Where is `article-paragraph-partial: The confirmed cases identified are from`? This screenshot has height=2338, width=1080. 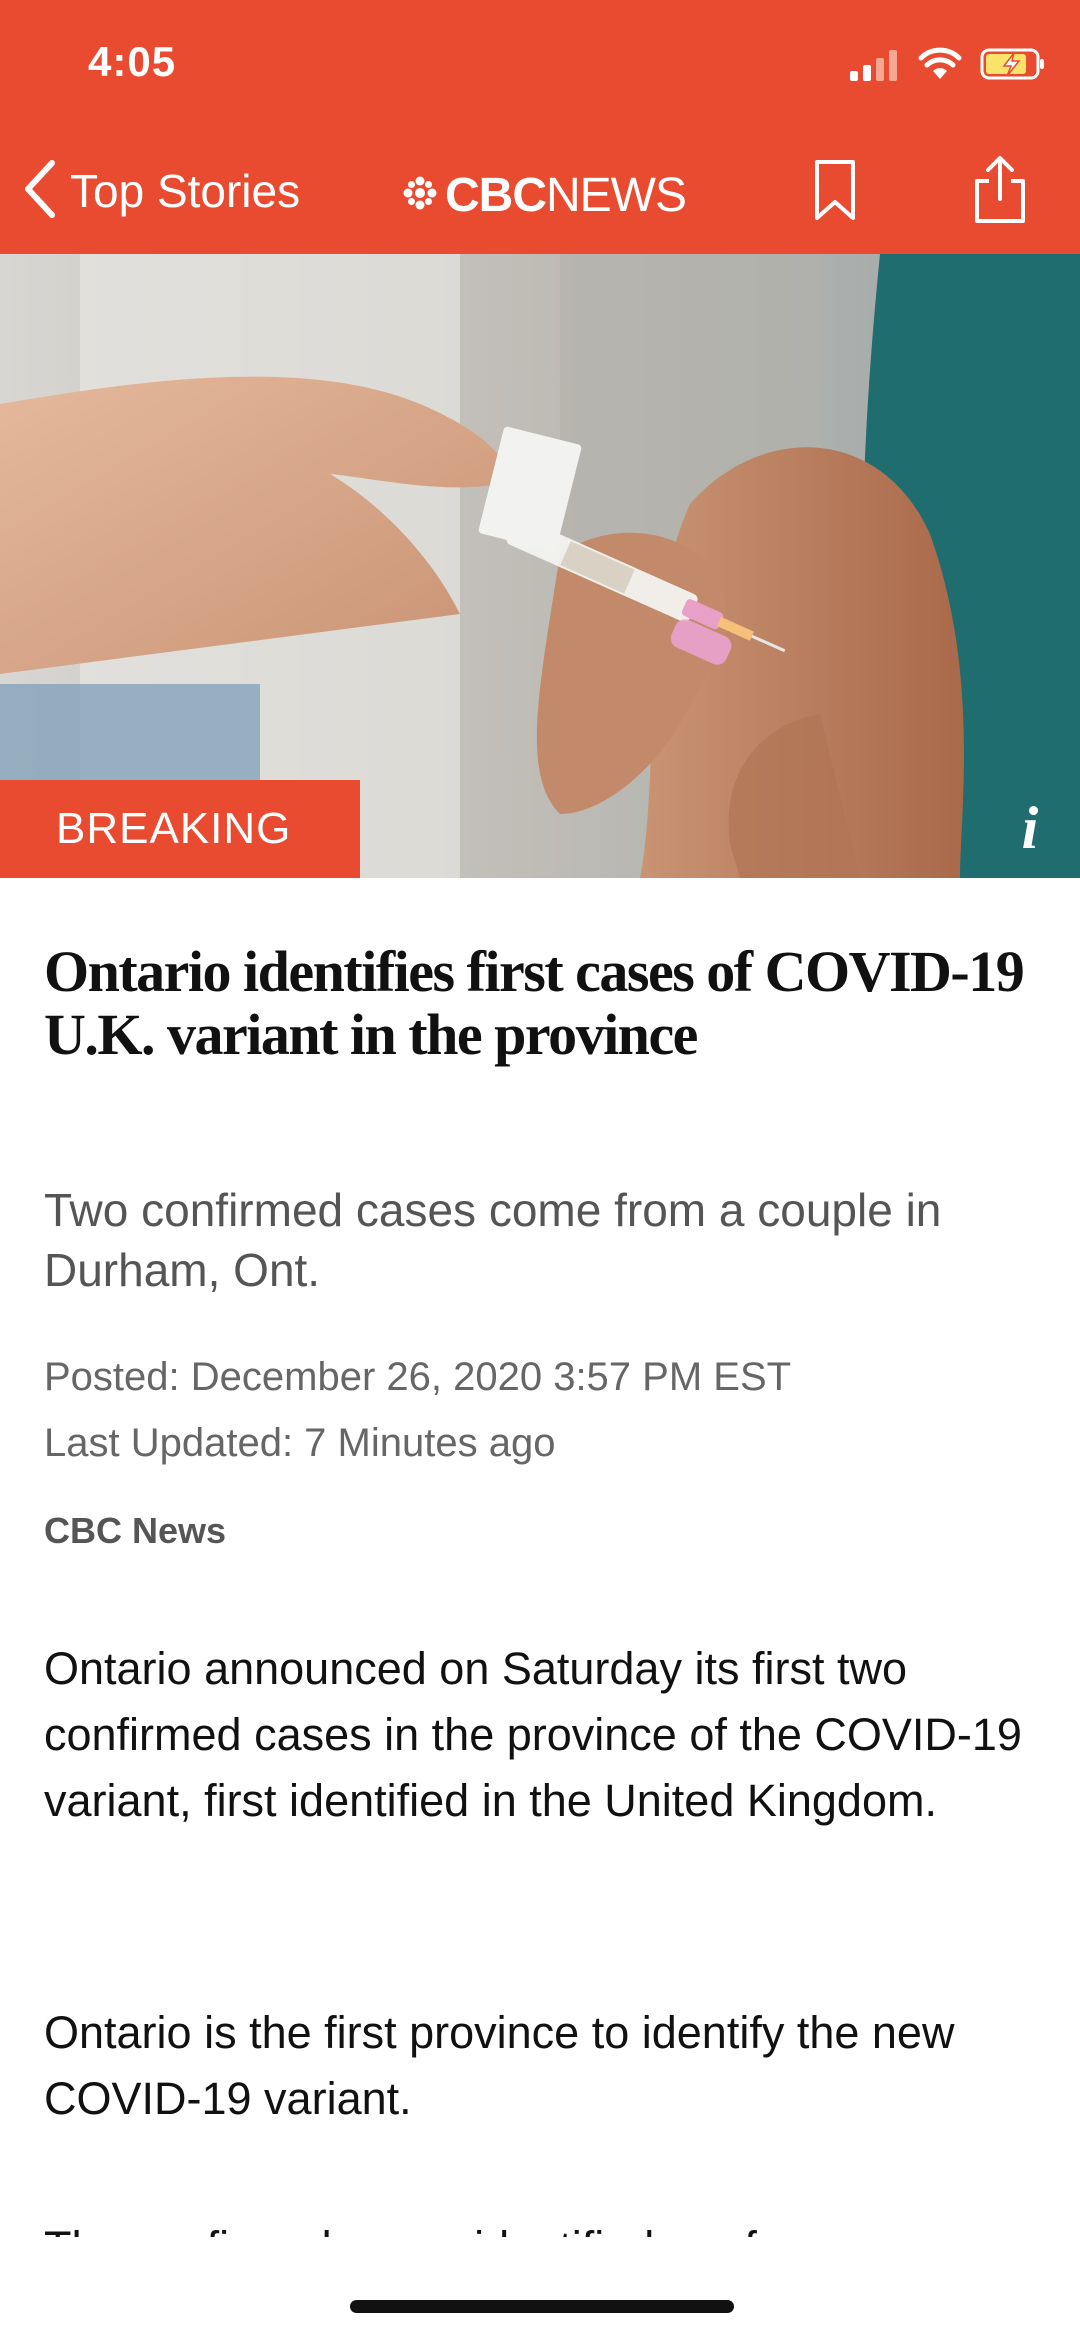
article-paragraph-partial: The confirmed cases identified are from is located at coordinates (549, 2226).